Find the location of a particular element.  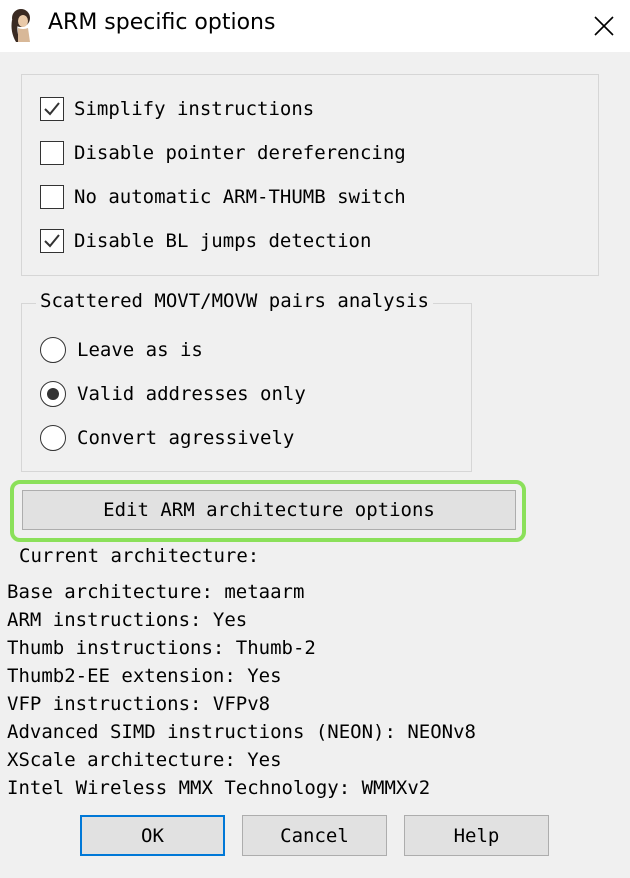

option-disable-bl-jumps-detection: Disable BL jumps detection is located at coordinates (205, 241).